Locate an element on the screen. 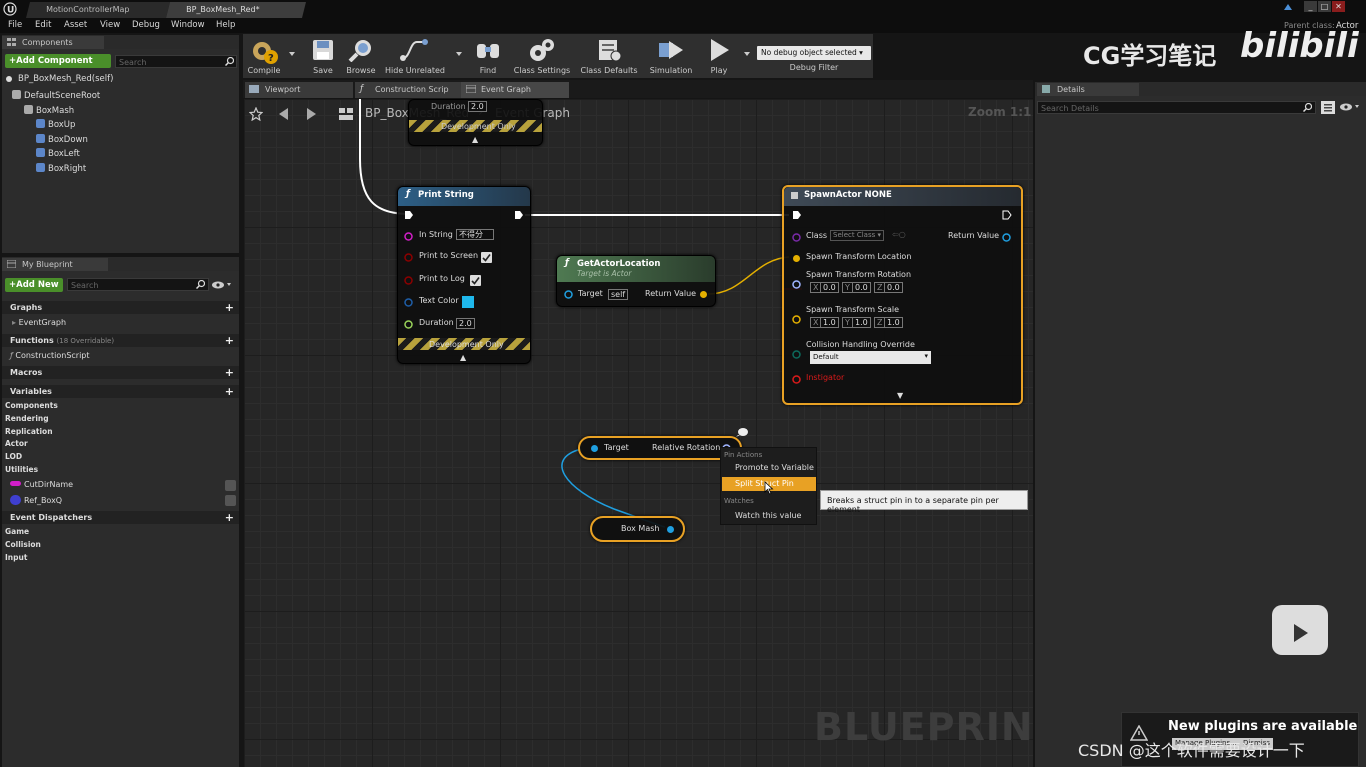 The width and height of the screenshot is (1366, 767). menu-file: File is located at coordinates (15, 25).